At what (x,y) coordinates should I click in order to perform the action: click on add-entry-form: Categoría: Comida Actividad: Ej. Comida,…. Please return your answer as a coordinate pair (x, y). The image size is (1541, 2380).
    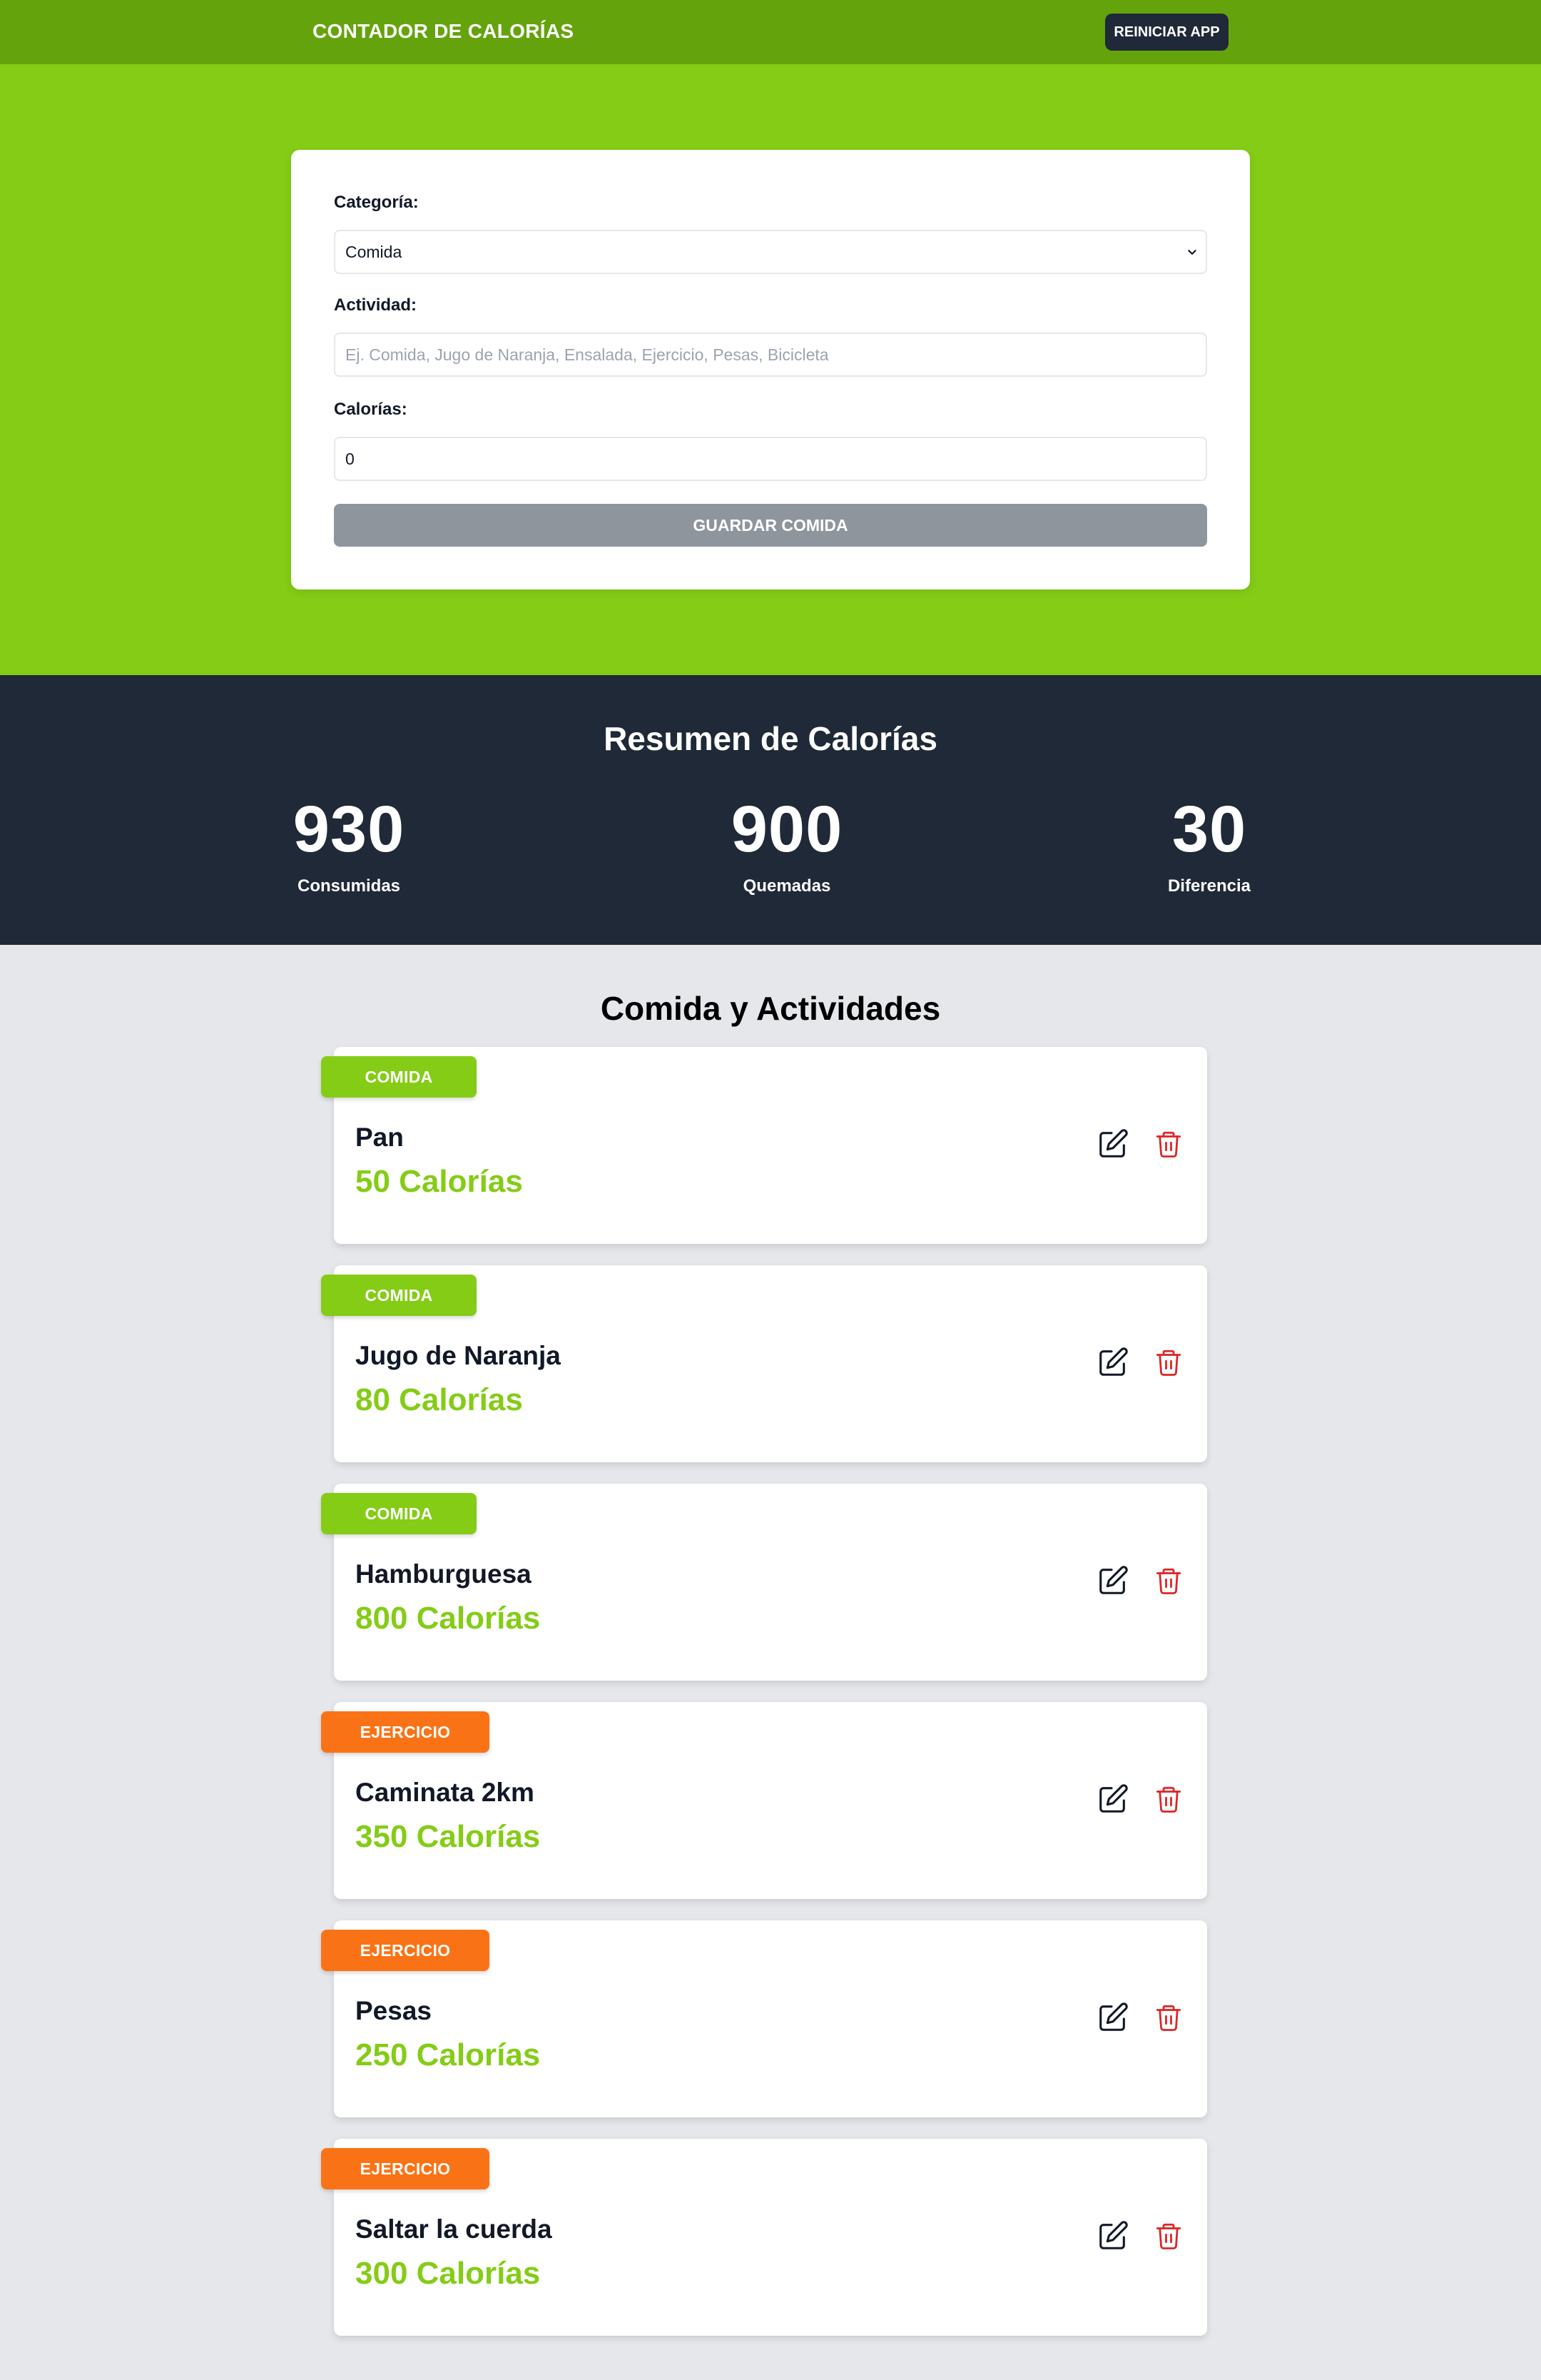
    Looking at the image, I should click on (770, 369).